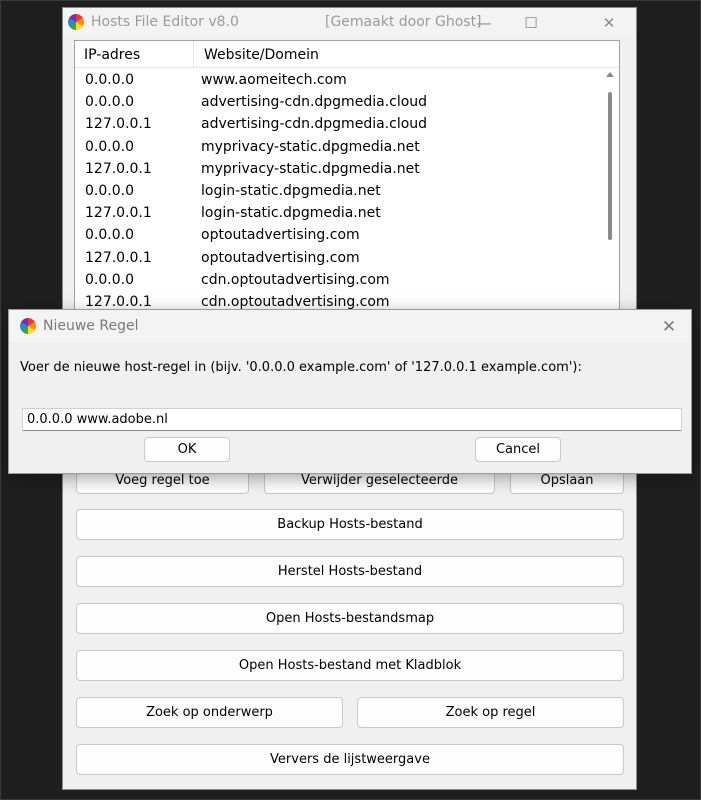 This screenshot has height=800, width=701. Describe the element at coordinates (352, 419) in the screenshot. I see `host-line-input` at that location.